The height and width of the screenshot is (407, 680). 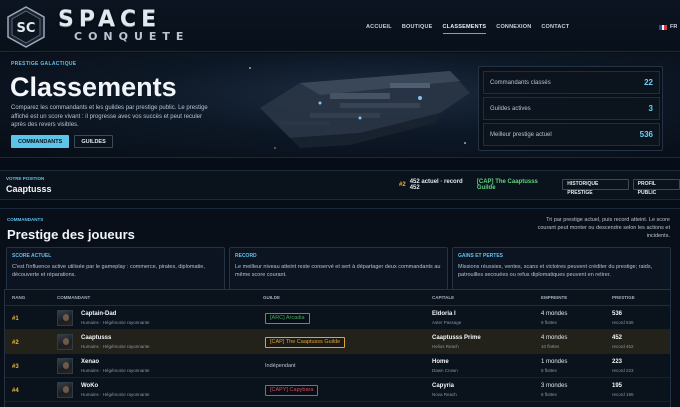 I want to click on commander-name: Xenao, so click(x=90, y=362).